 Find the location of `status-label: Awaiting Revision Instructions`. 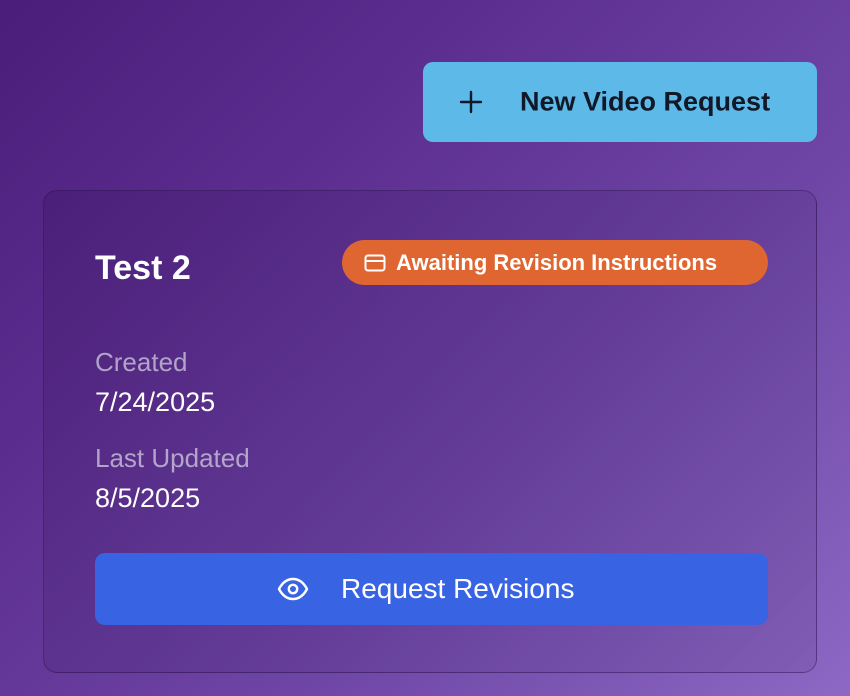

status-label: Awaiting Revision Instructions is located at coordinates (557, 262).